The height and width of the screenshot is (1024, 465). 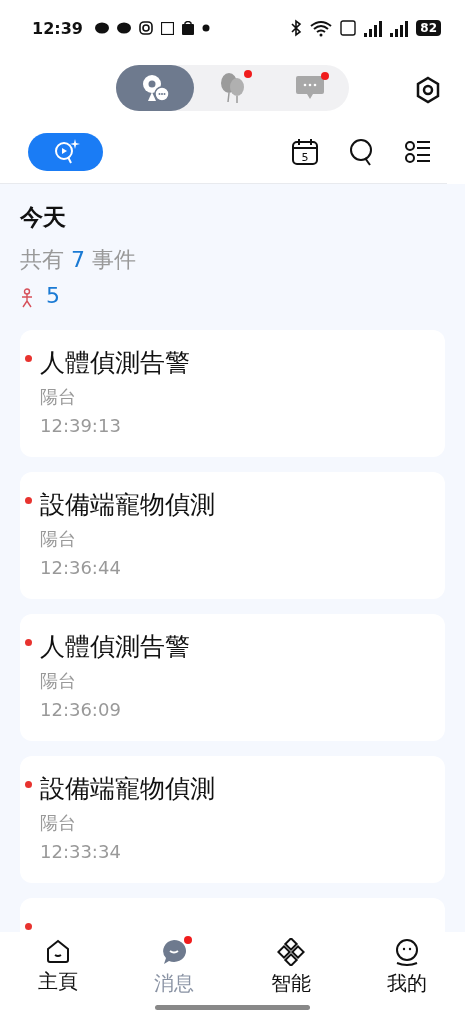 What do you see at coordinates (290, 952) in the screenshot?
I see `diamonds-icon` at bounding box center [290, 952].